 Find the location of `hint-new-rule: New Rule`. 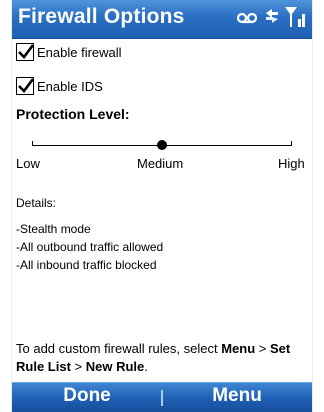

hint-new-rule: New Rule is located at coordinates (115, 366).